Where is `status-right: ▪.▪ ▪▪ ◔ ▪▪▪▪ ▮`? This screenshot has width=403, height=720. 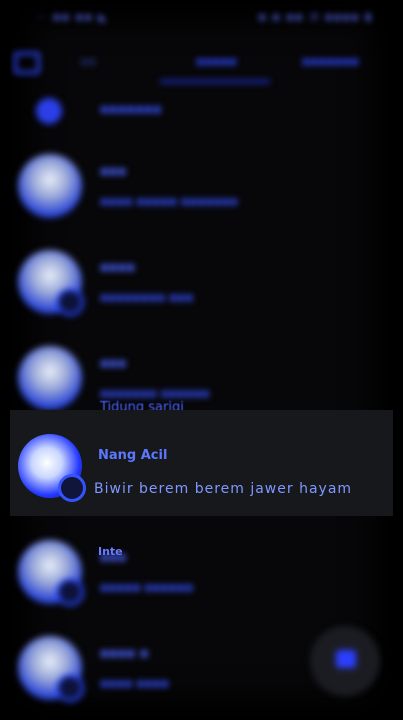
status-right: ▪.▪ ▪▪ ◔ ▪▪▪▪ ▮ is located at coordinates (315, 17).